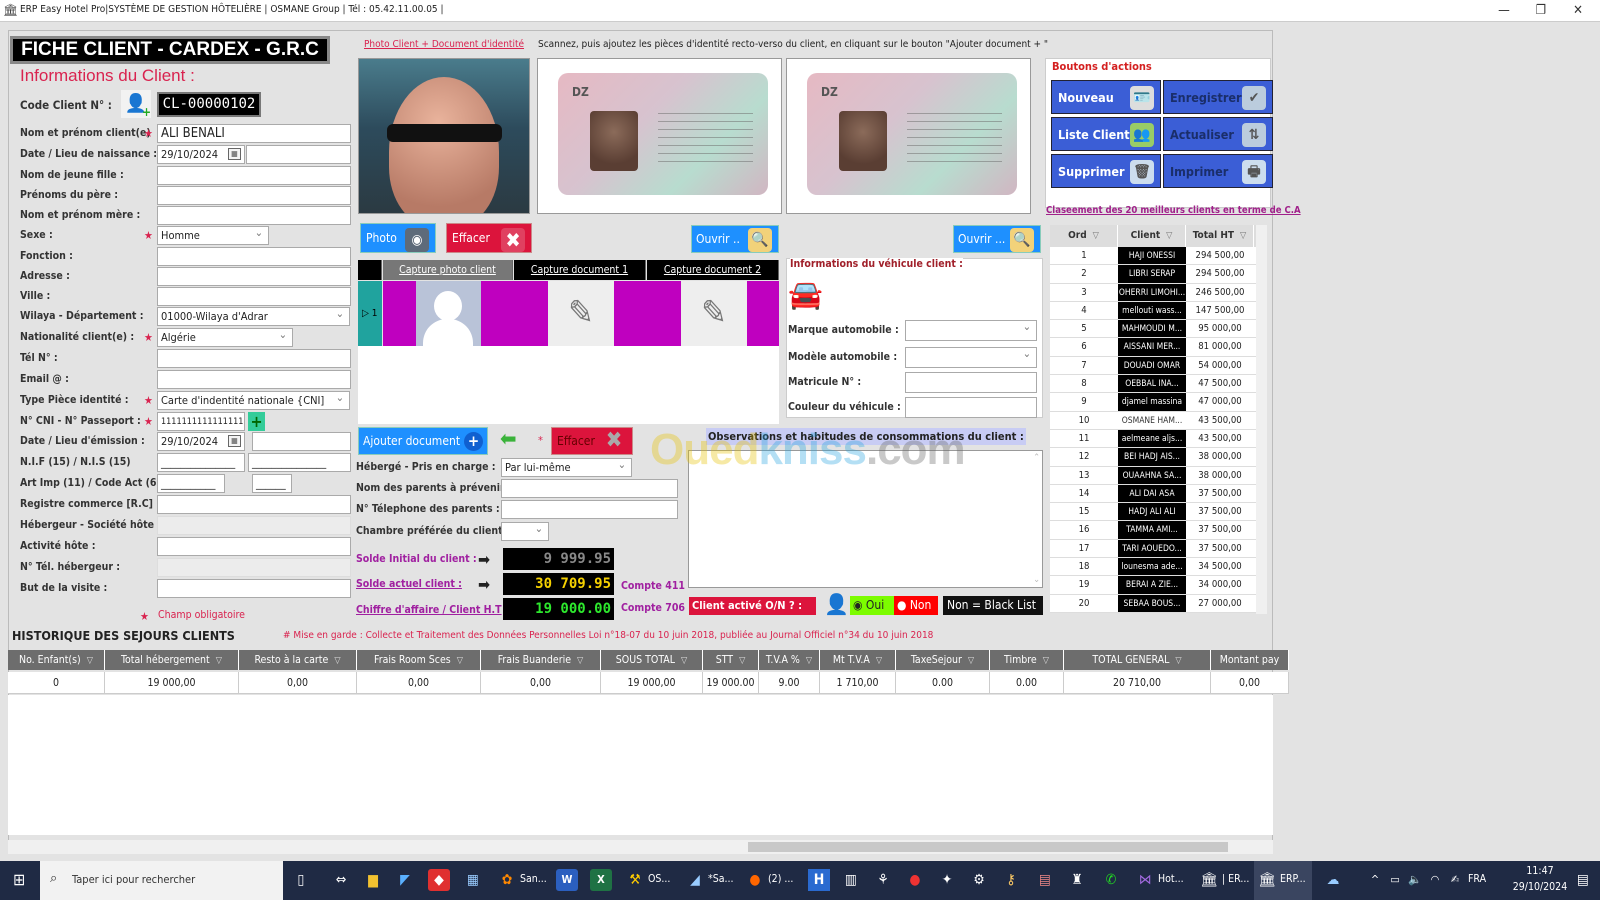 Image resolution: width=1600 pixels, height=900 pixels. What do you see at coordinates (652, 660) in the screenshot?
I see `history-column-header: SOUS TOTAL ▽` at bounding box center [652, 660].